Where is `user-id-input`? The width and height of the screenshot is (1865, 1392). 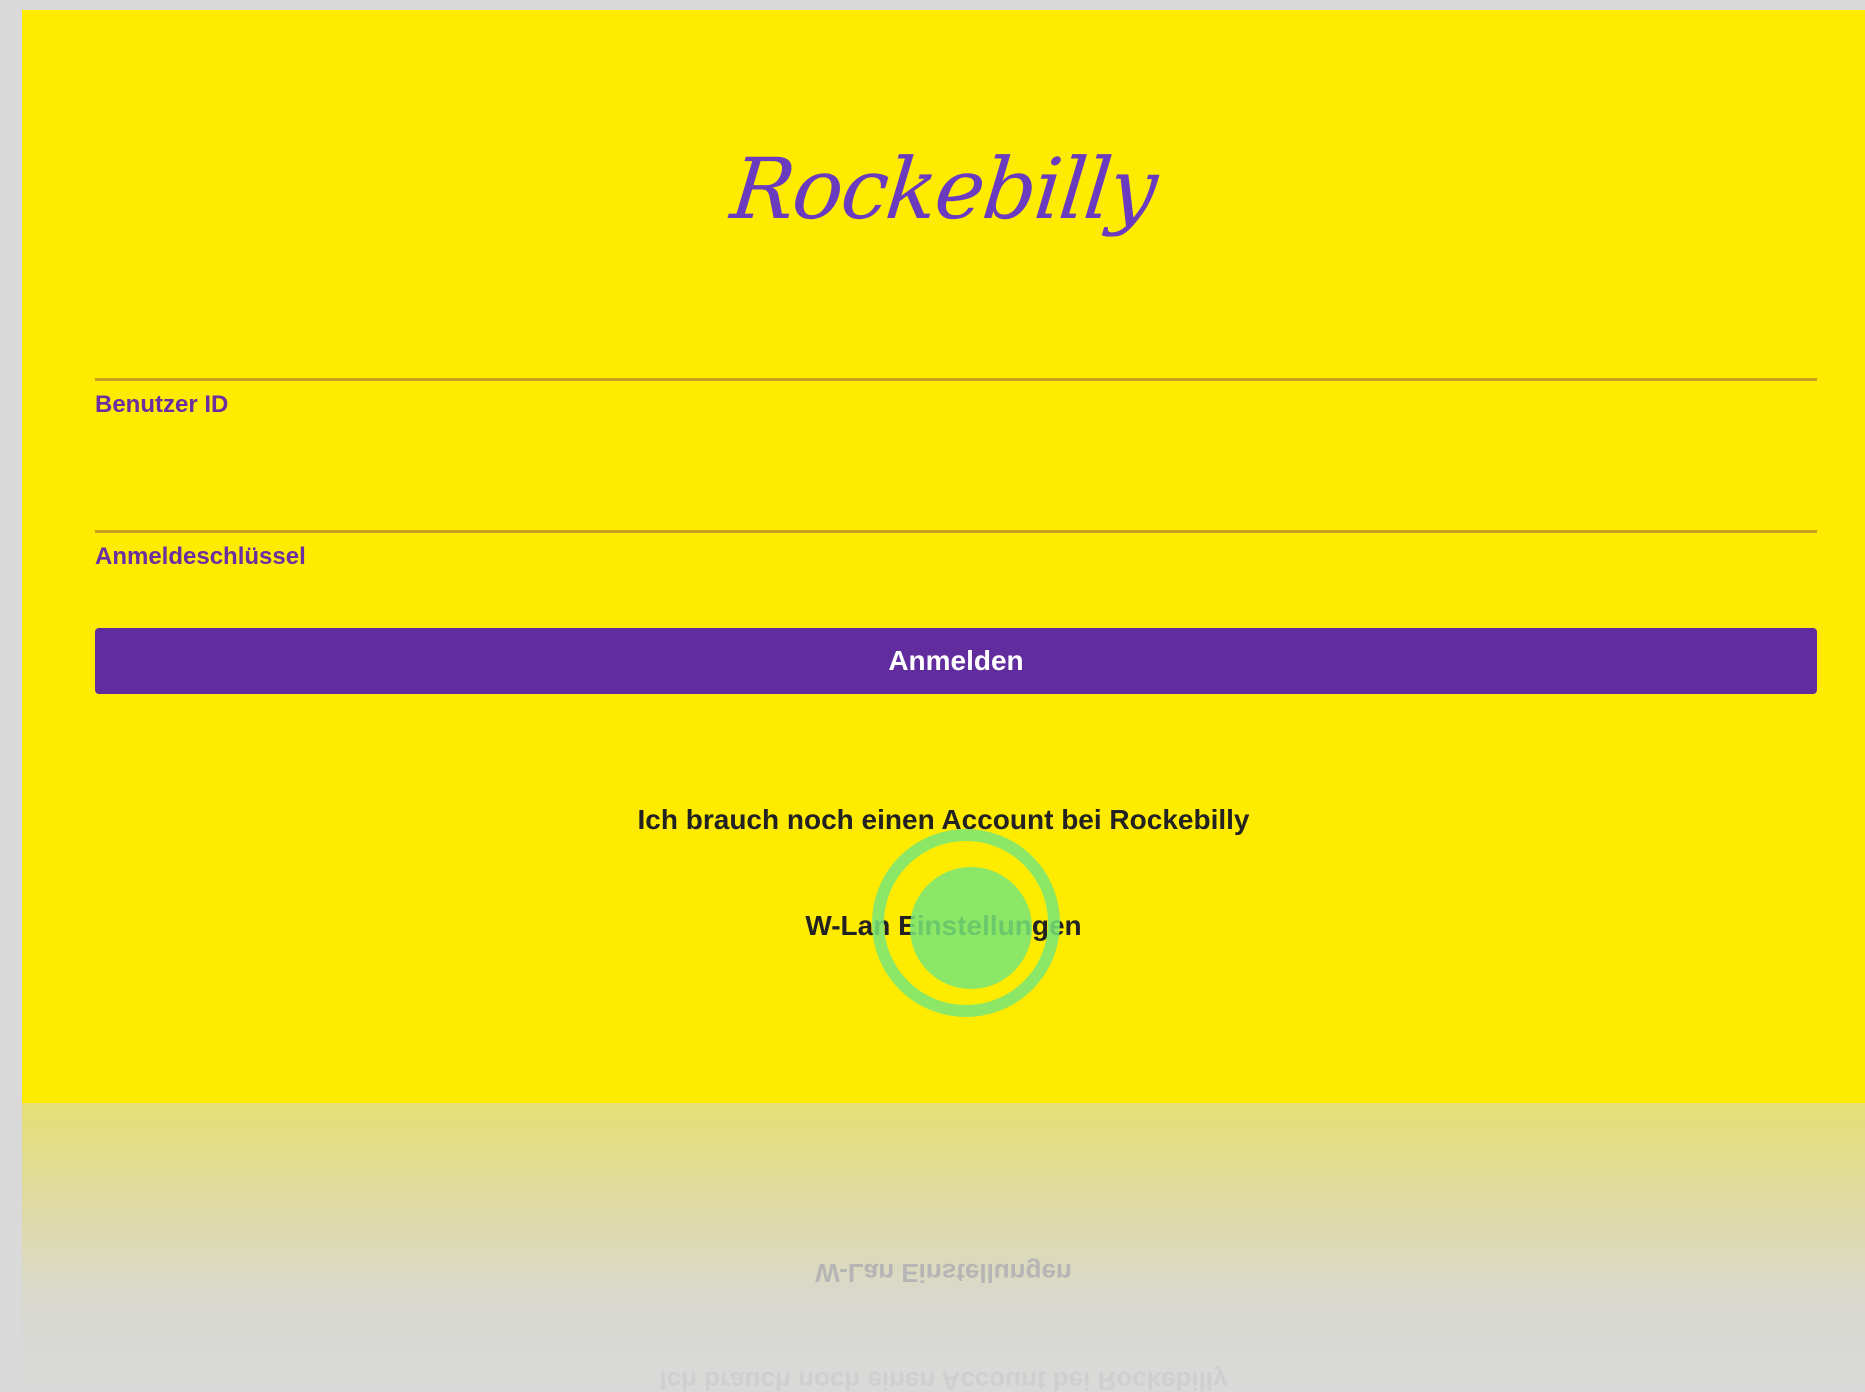 user-id-input is located at coordinates (956, 337).